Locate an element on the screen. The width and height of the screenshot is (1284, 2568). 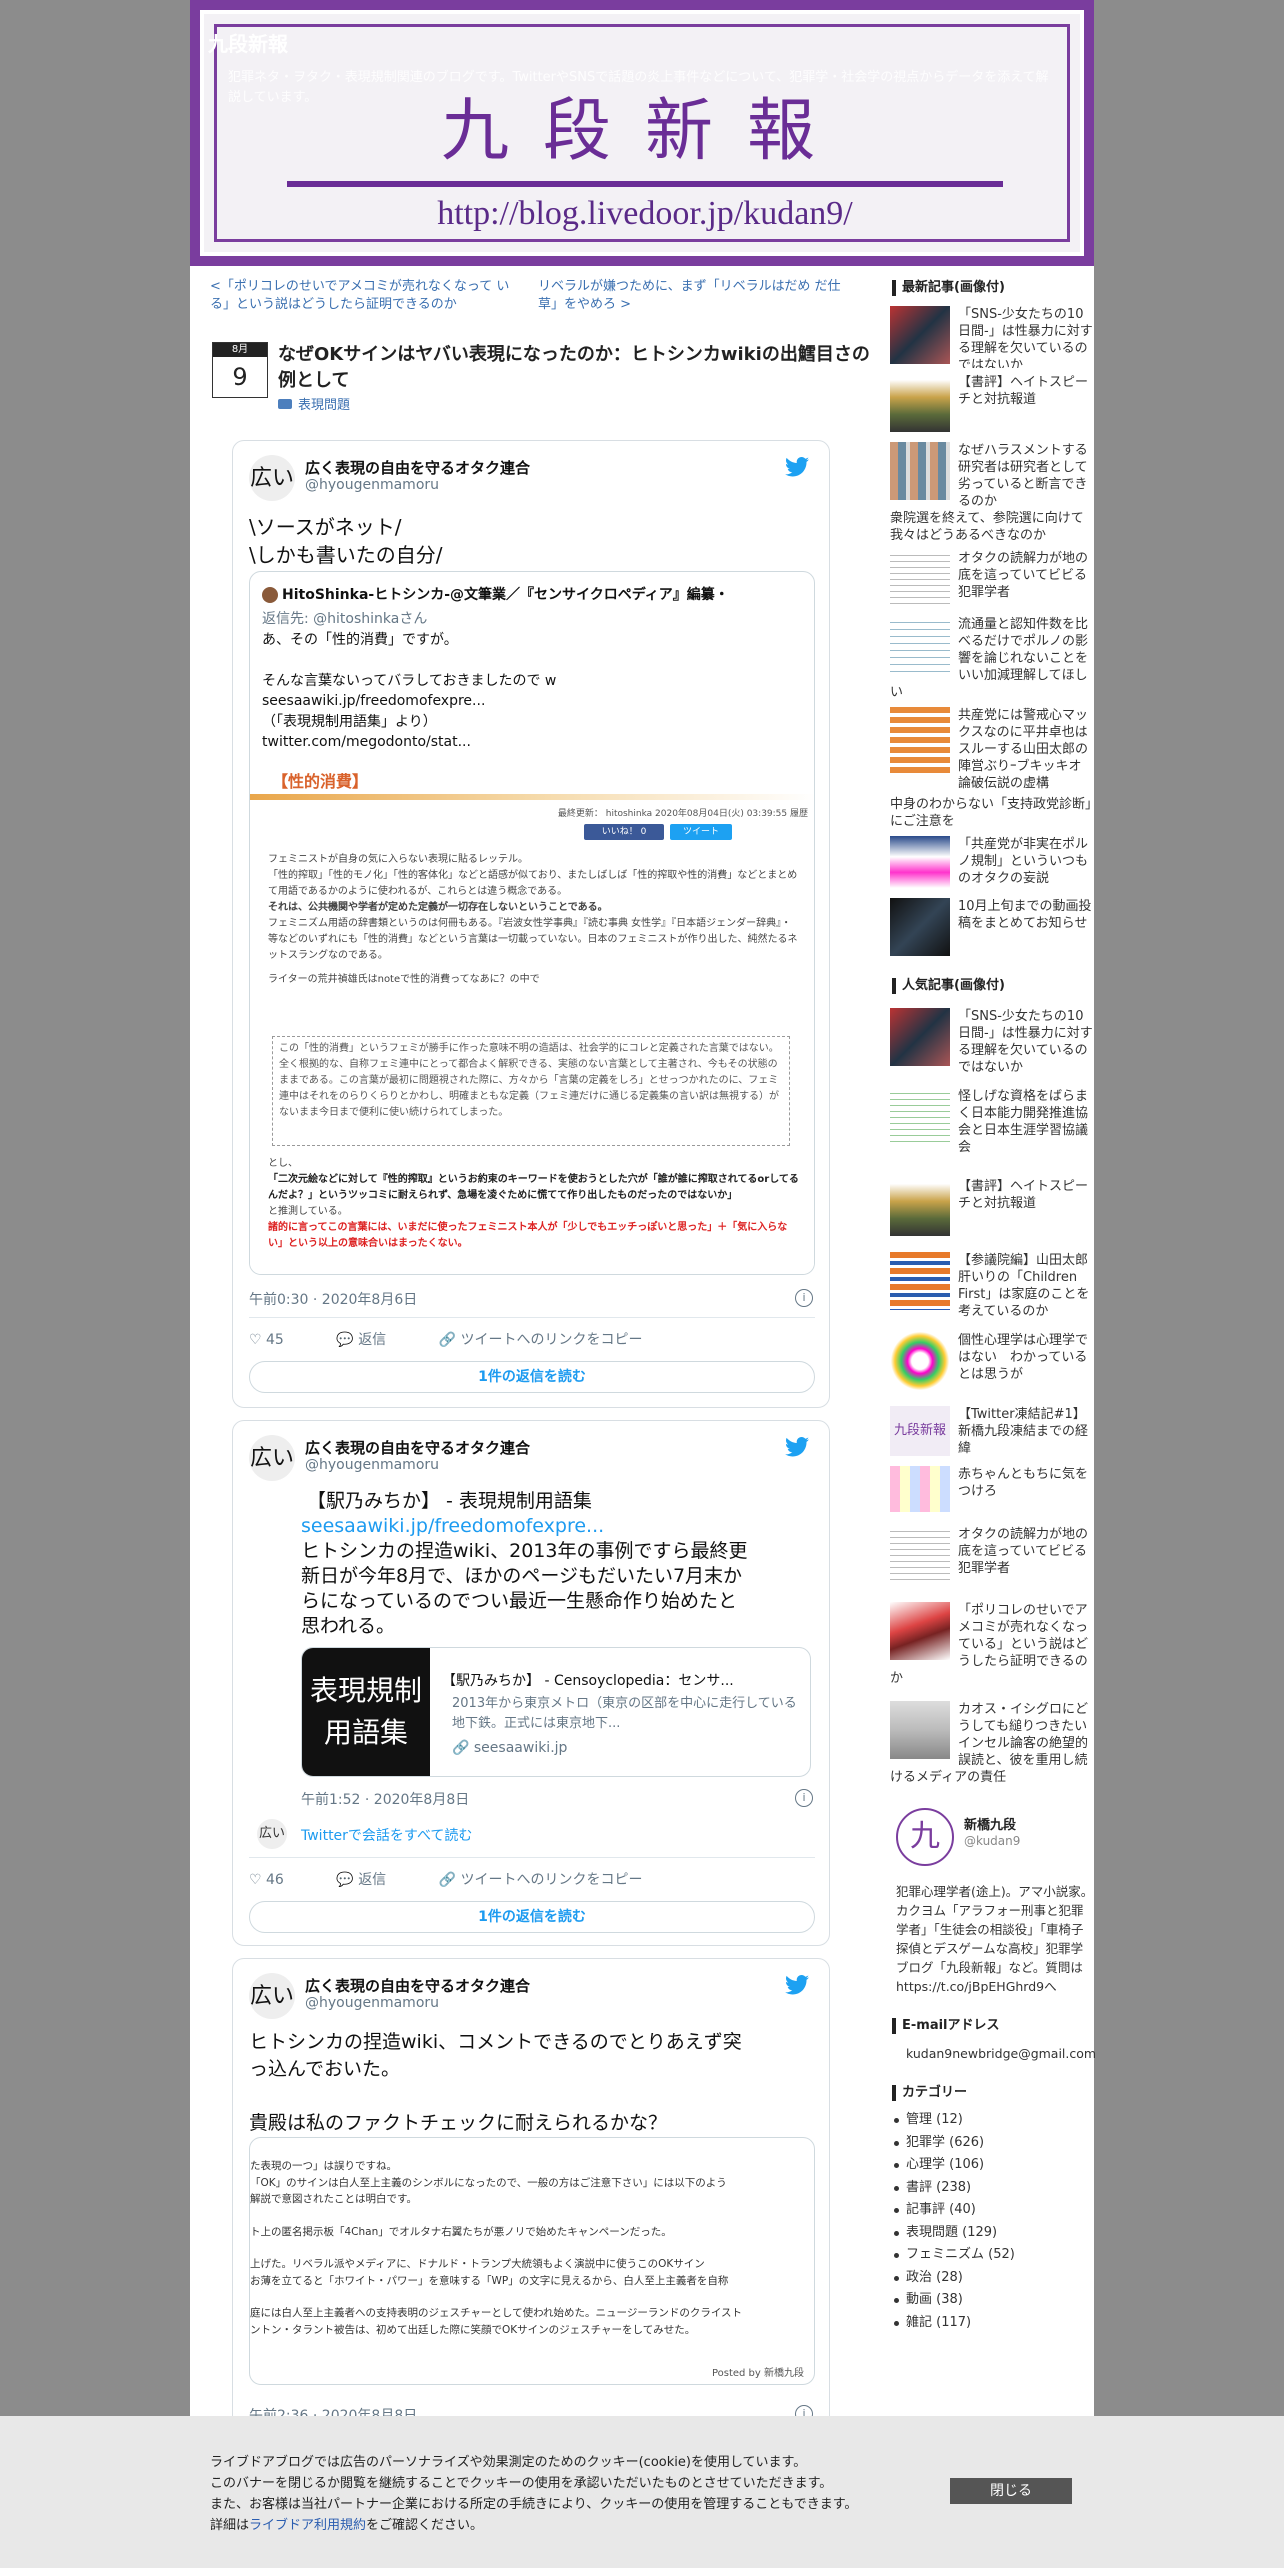
card-domain-label: seesaawiki.jp is located at coordinates (520, 1748).